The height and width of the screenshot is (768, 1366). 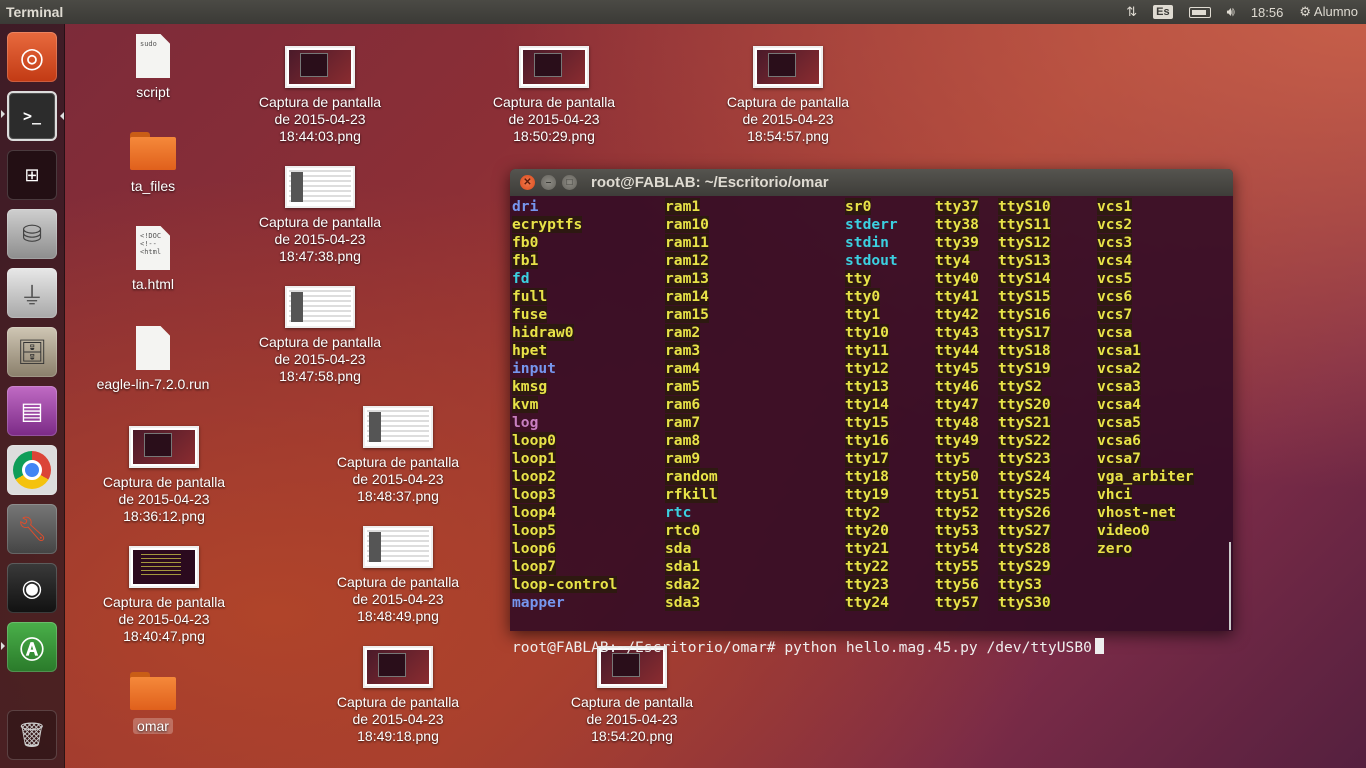 I want to click on files-launcher: 🗄︎, so click(x=32, y=352).